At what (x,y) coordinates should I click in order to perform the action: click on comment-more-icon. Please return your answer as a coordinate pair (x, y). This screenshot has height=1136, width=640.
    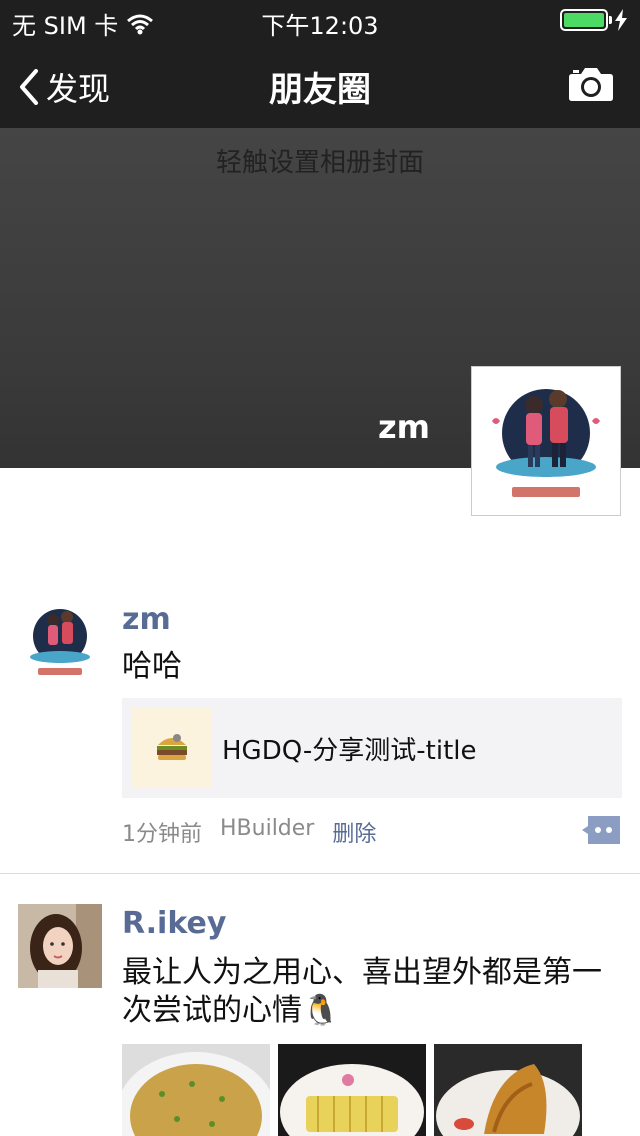
    Looking at the image, I should click on (601, 830).